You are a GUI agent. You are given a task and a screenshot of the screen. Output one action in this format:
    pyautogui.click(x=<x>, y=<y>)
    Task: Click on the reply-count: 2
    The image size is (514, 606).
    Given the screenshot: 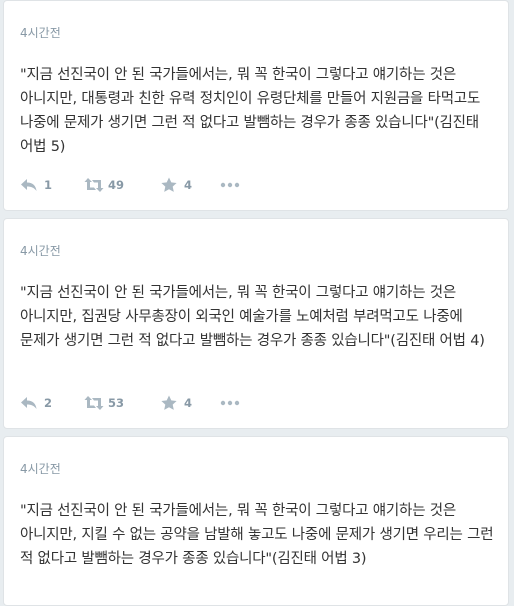 What is the action you would take?
    pyautogui.click(x=48, y=403)
    